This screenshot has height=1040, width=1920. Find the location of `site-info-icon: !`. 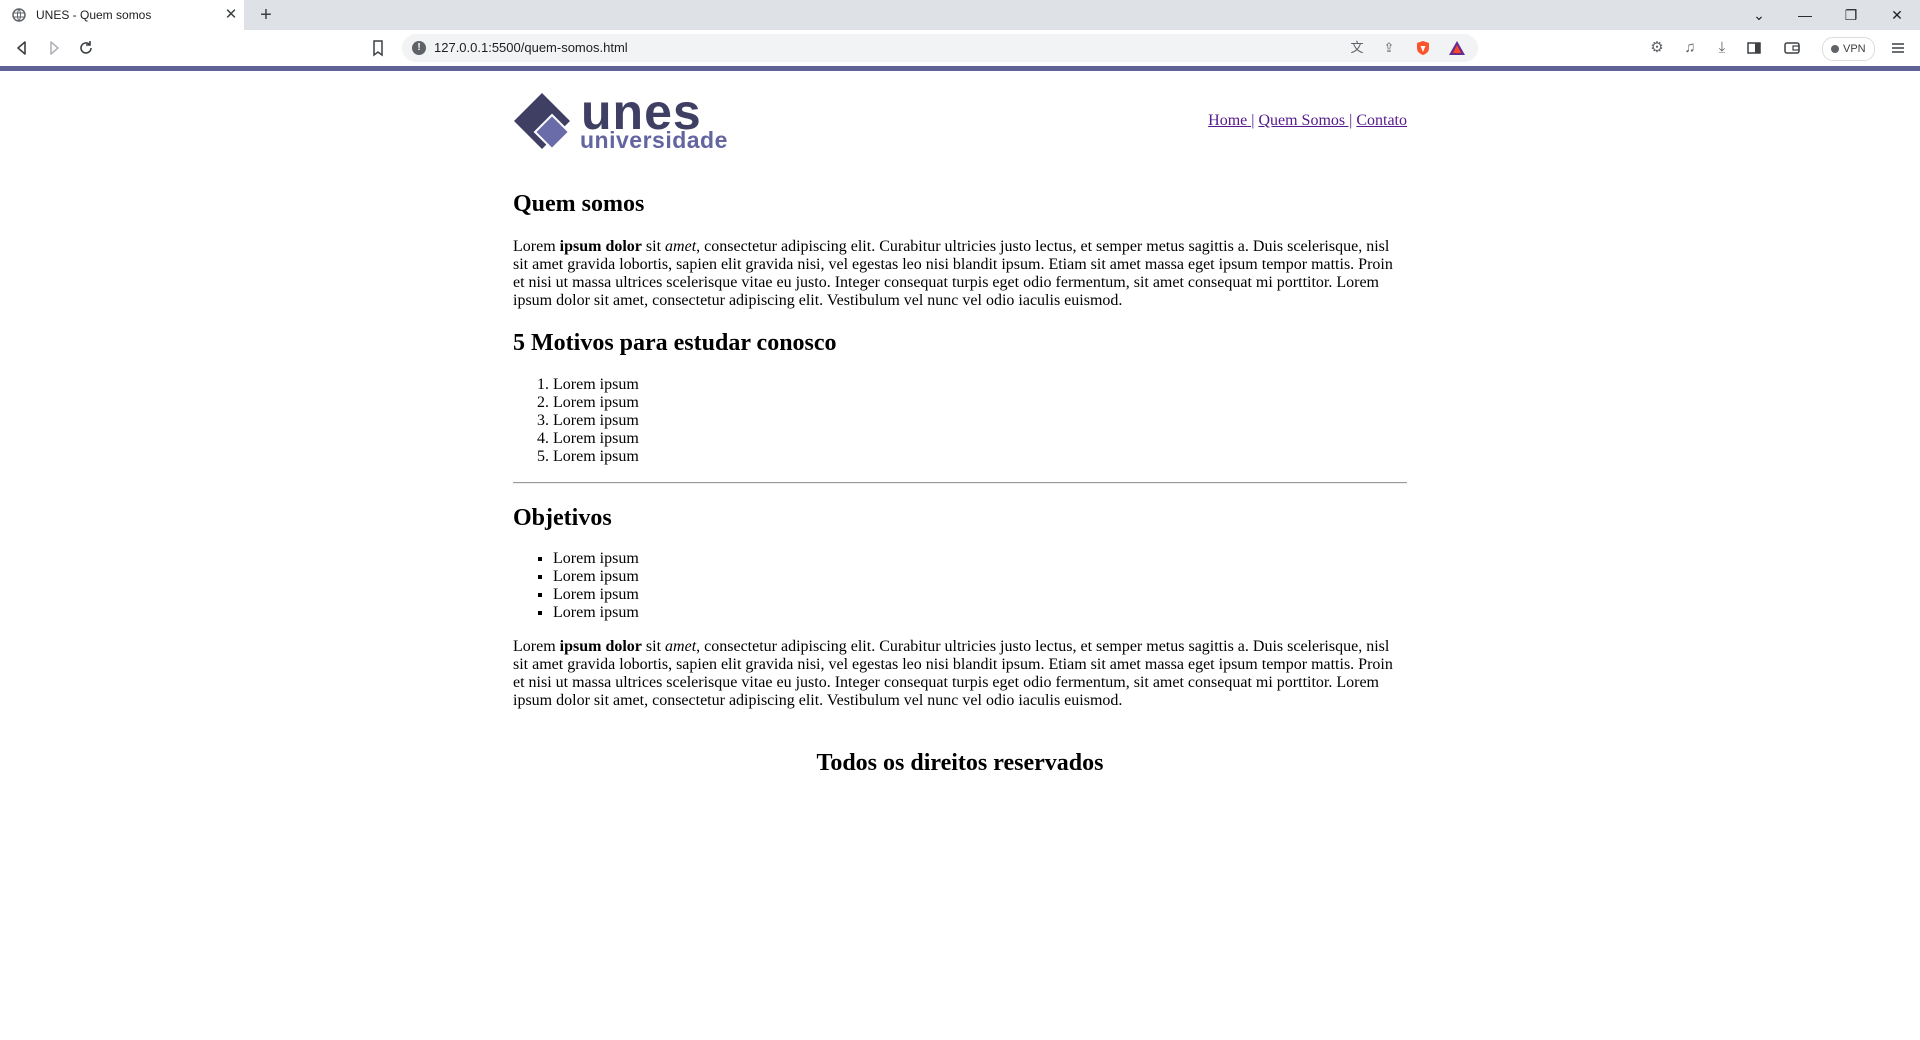

site-info-icon: ! is located at coordinates (419, 48).